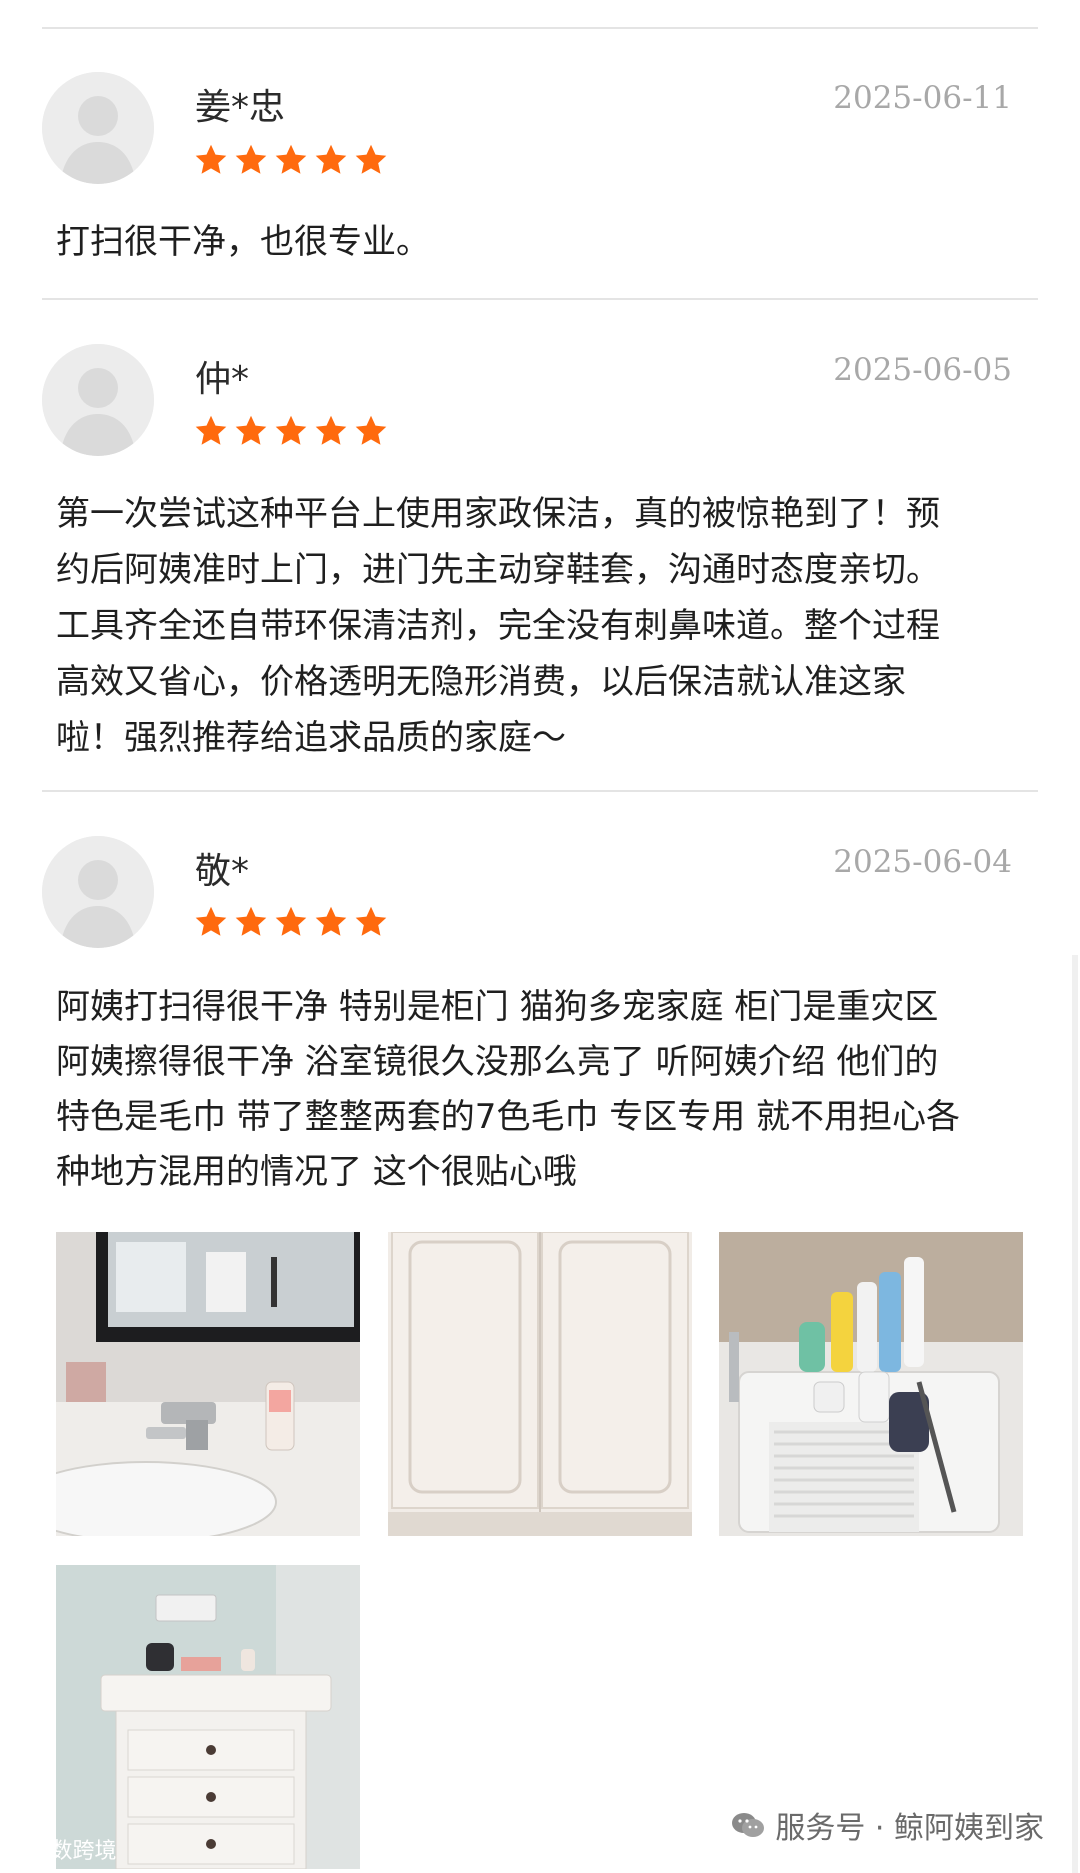 This screenshot has width=1080, height=1873. I want to click on reviewer-name: 姜*忠, so click(240, 107).